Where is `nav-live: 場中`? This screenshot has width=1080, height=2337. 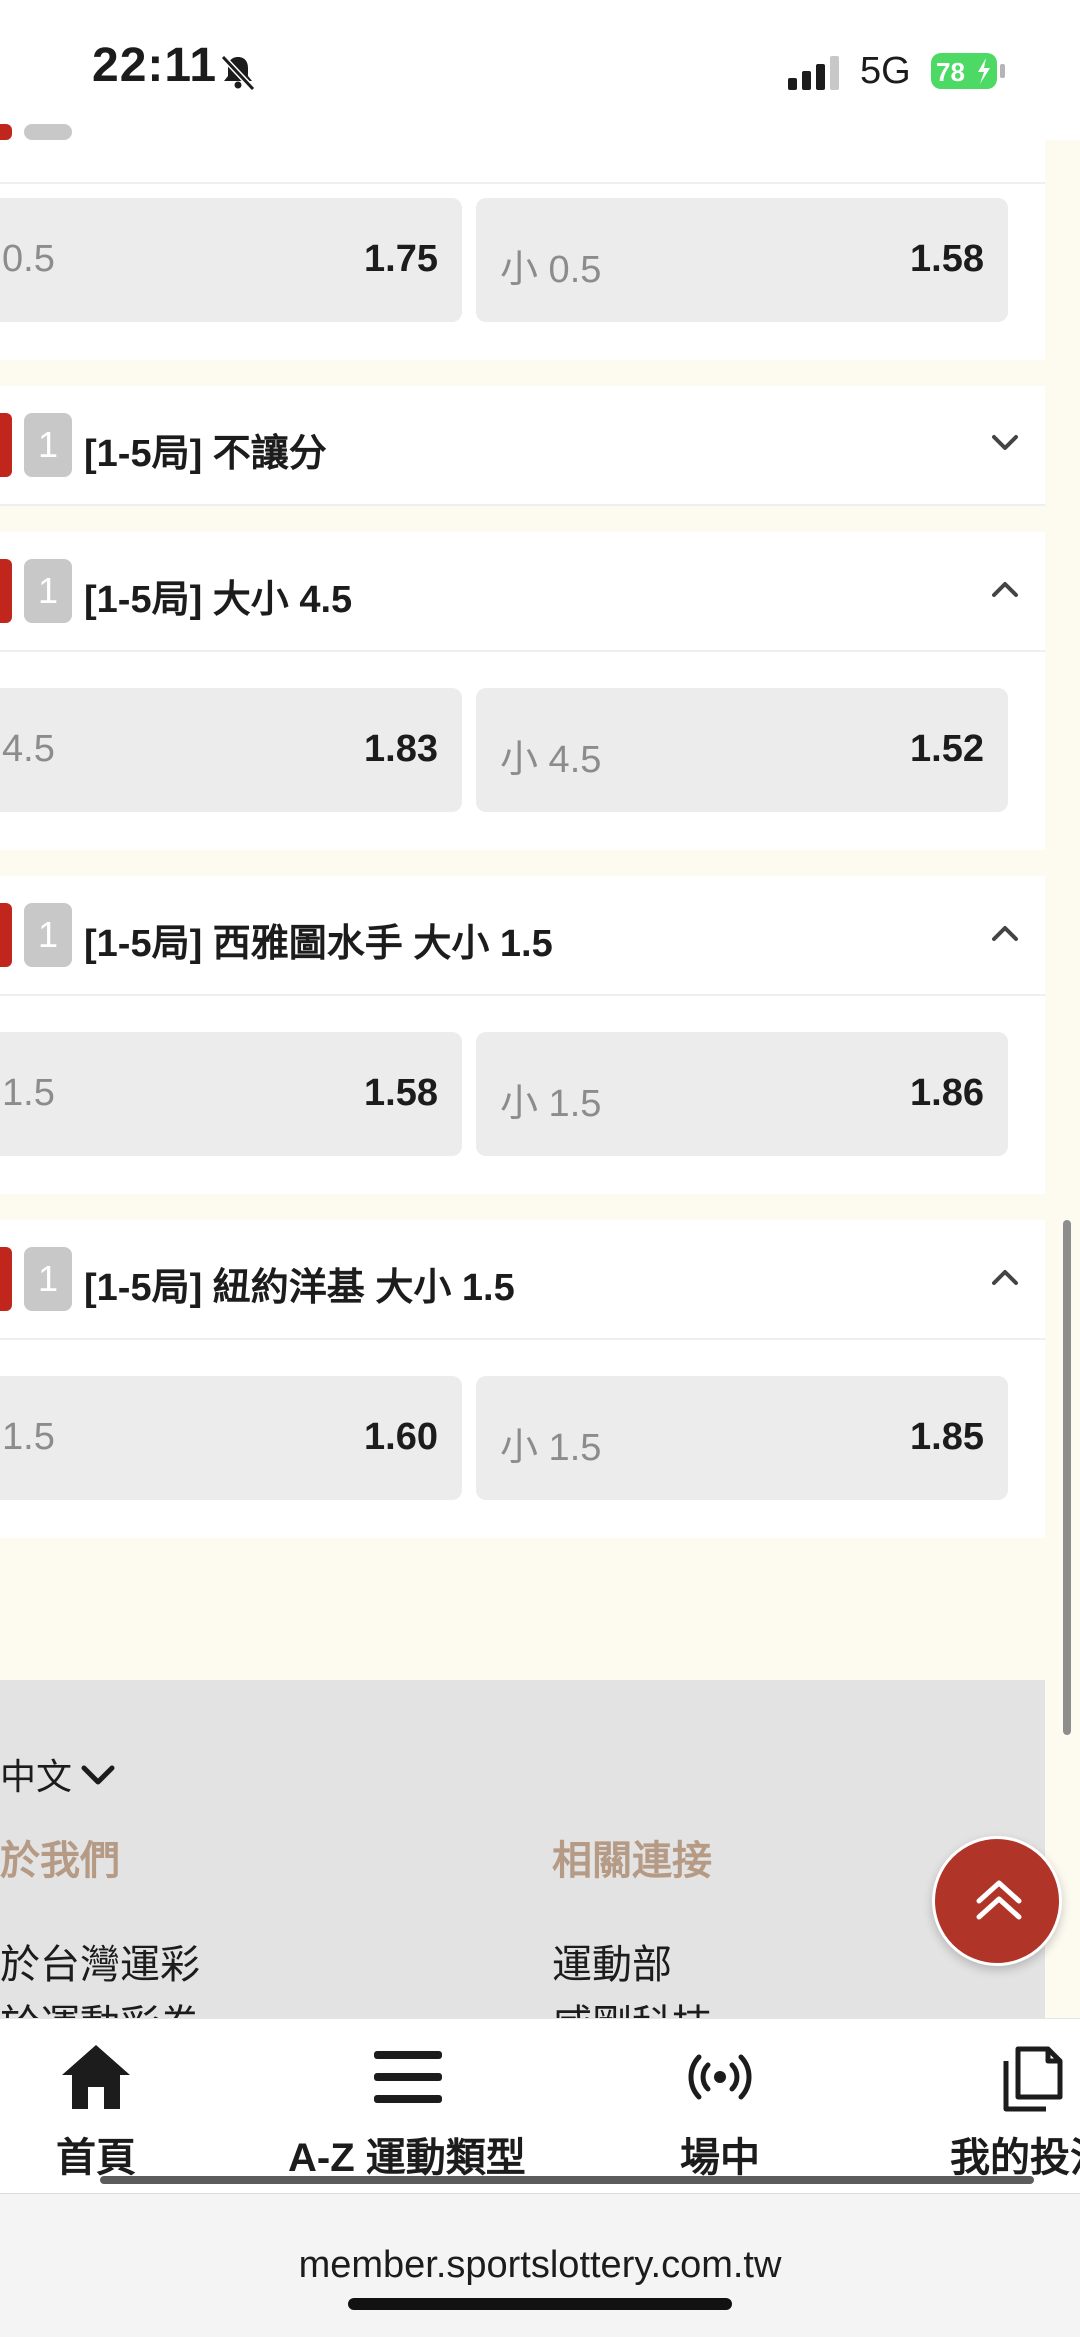
nav-live: 場中 is located at coordinates (720, 2106).